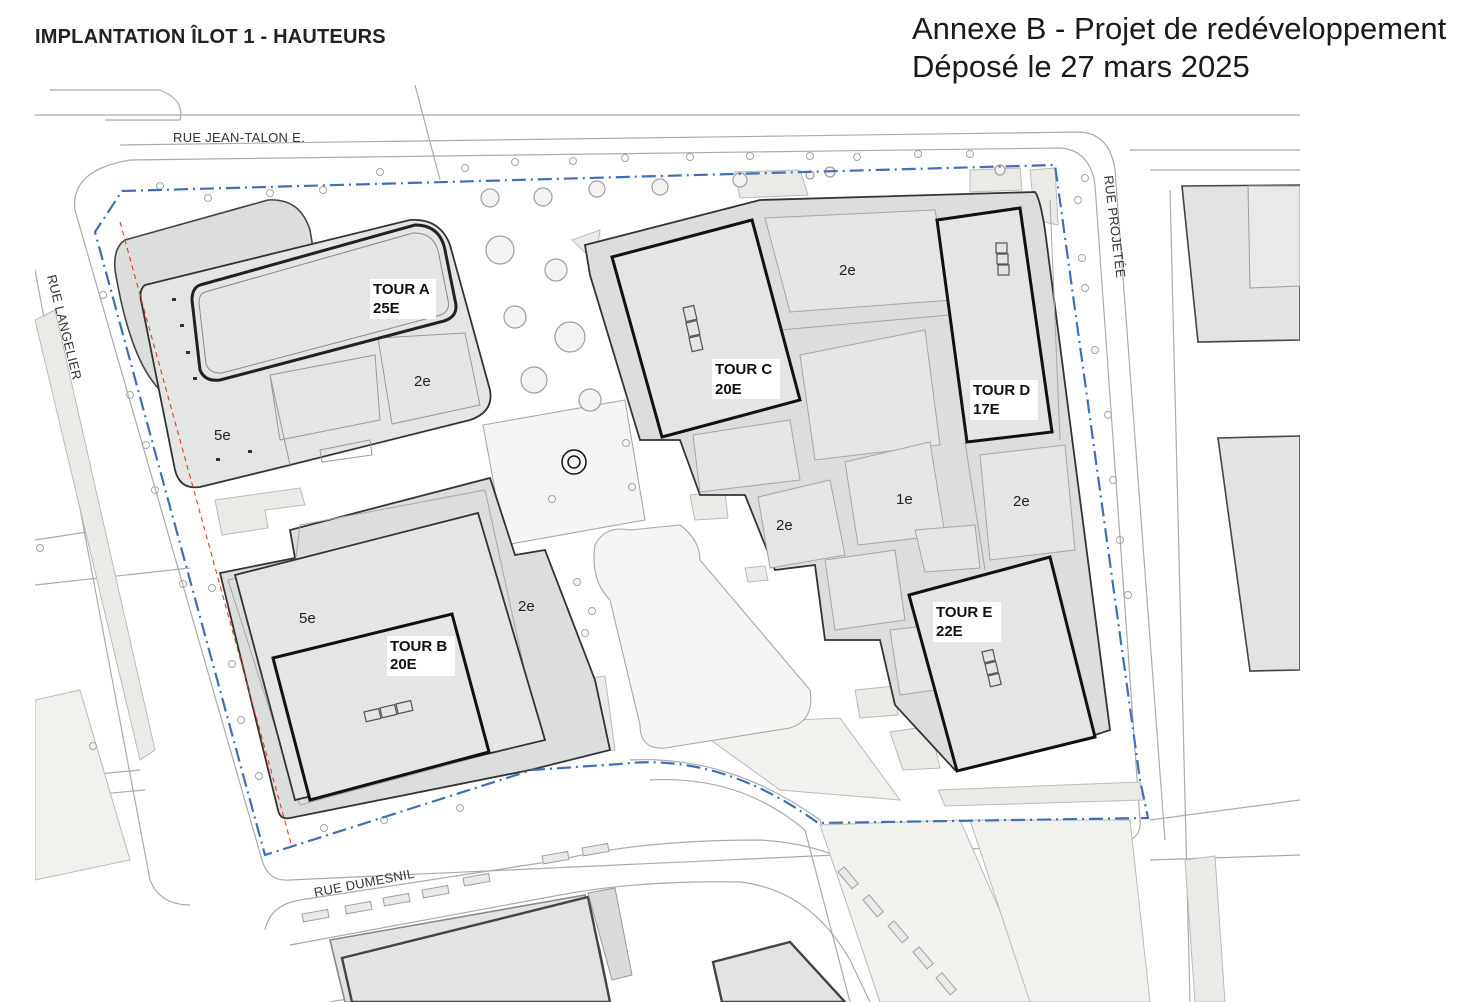  I want to click on tower-d-name: TOUR D, so click(1001, 390).